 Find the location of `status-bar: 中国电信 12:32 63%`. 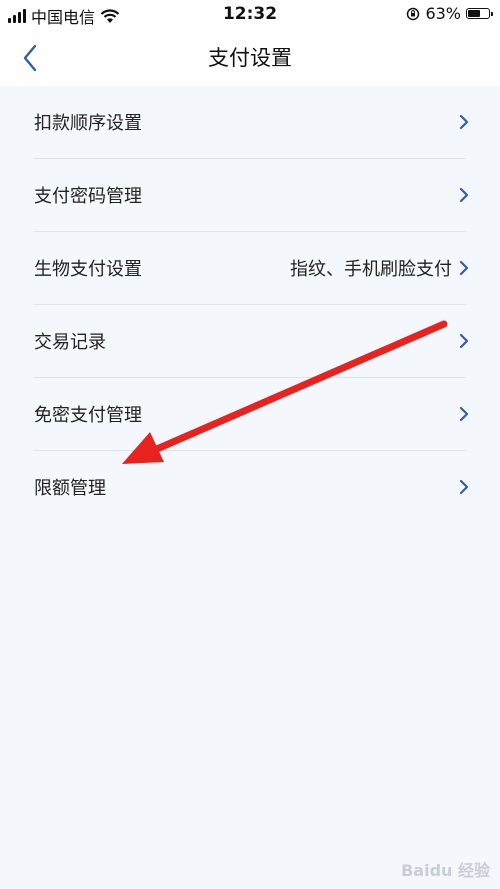

status-bar: 中国电信 12:32 63% is located at coordinates (250, 15).